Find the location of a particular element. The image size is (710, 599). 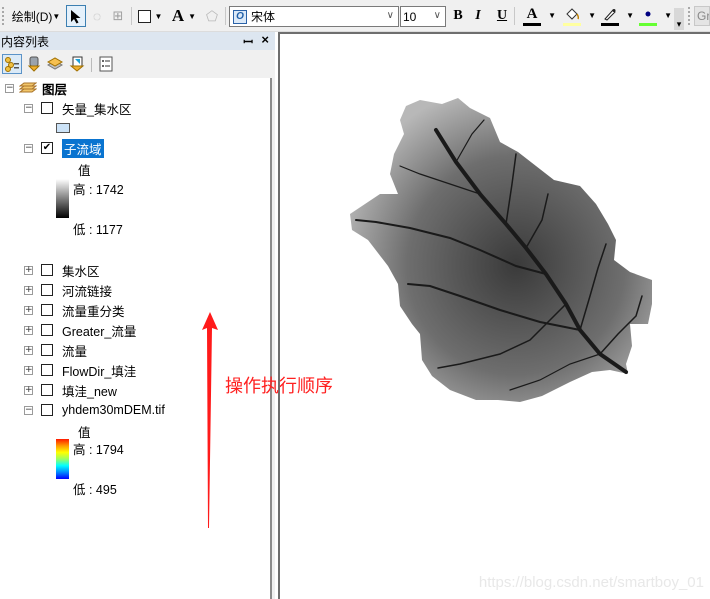

rotate-button: ◌ is located at coordinates (97, 16).